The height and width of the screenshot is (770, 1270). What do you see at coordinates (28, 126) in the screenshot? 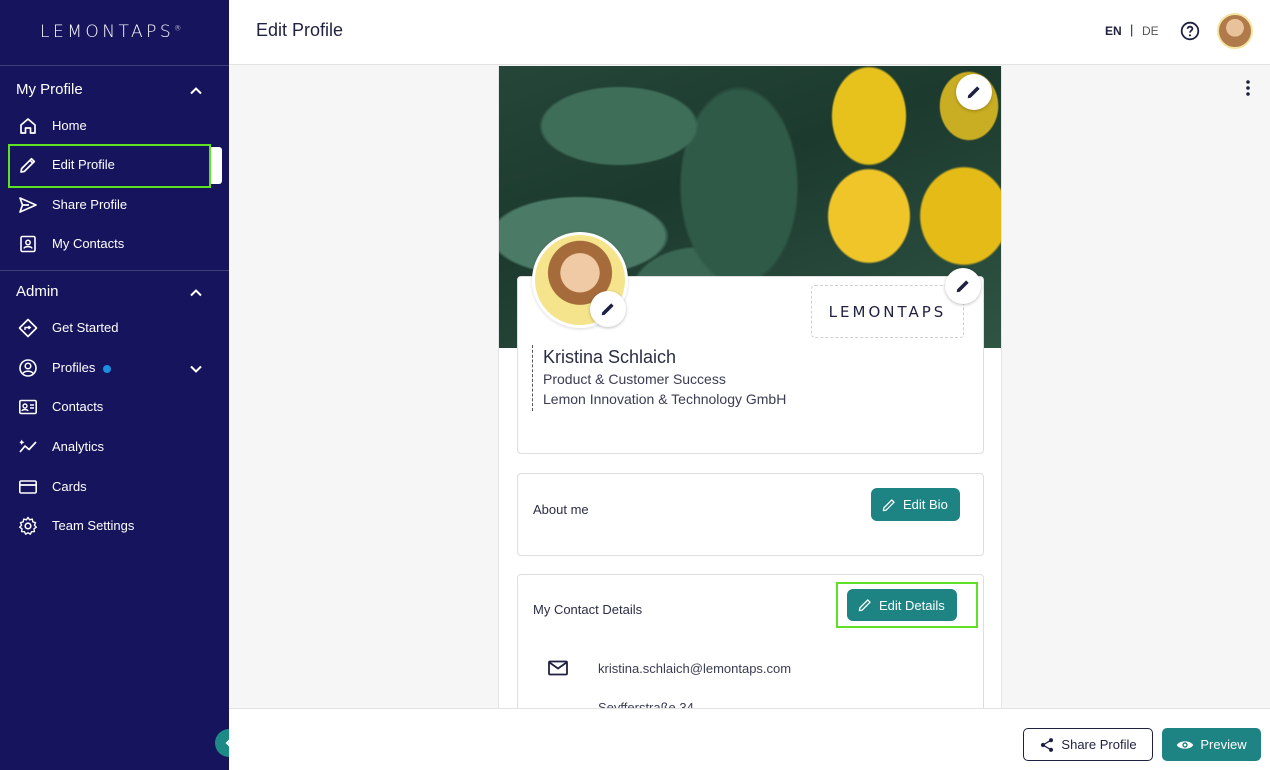
I see `home-icon` at bounding box center [28, 126].